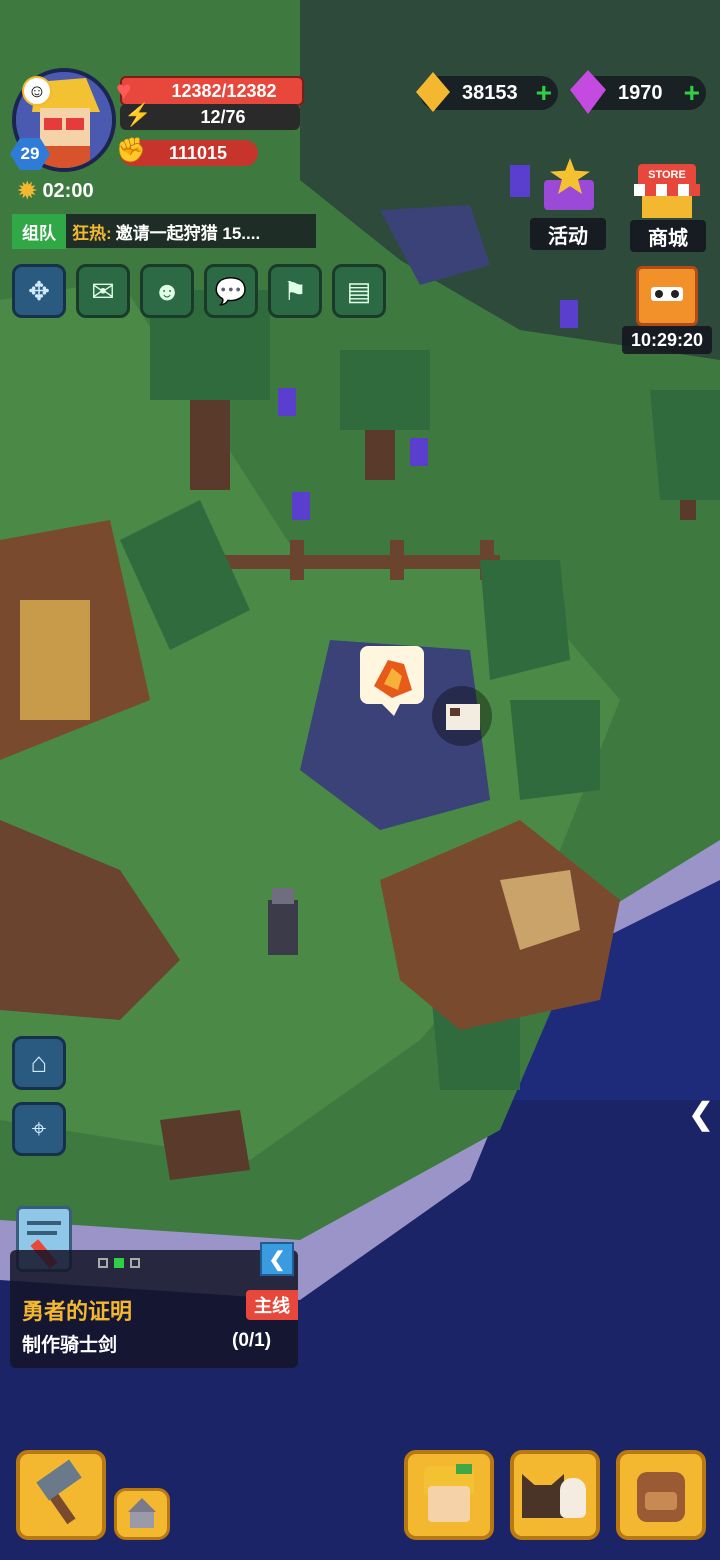  I want to click on gift-timer: 10:29:20, so click(667, 340).